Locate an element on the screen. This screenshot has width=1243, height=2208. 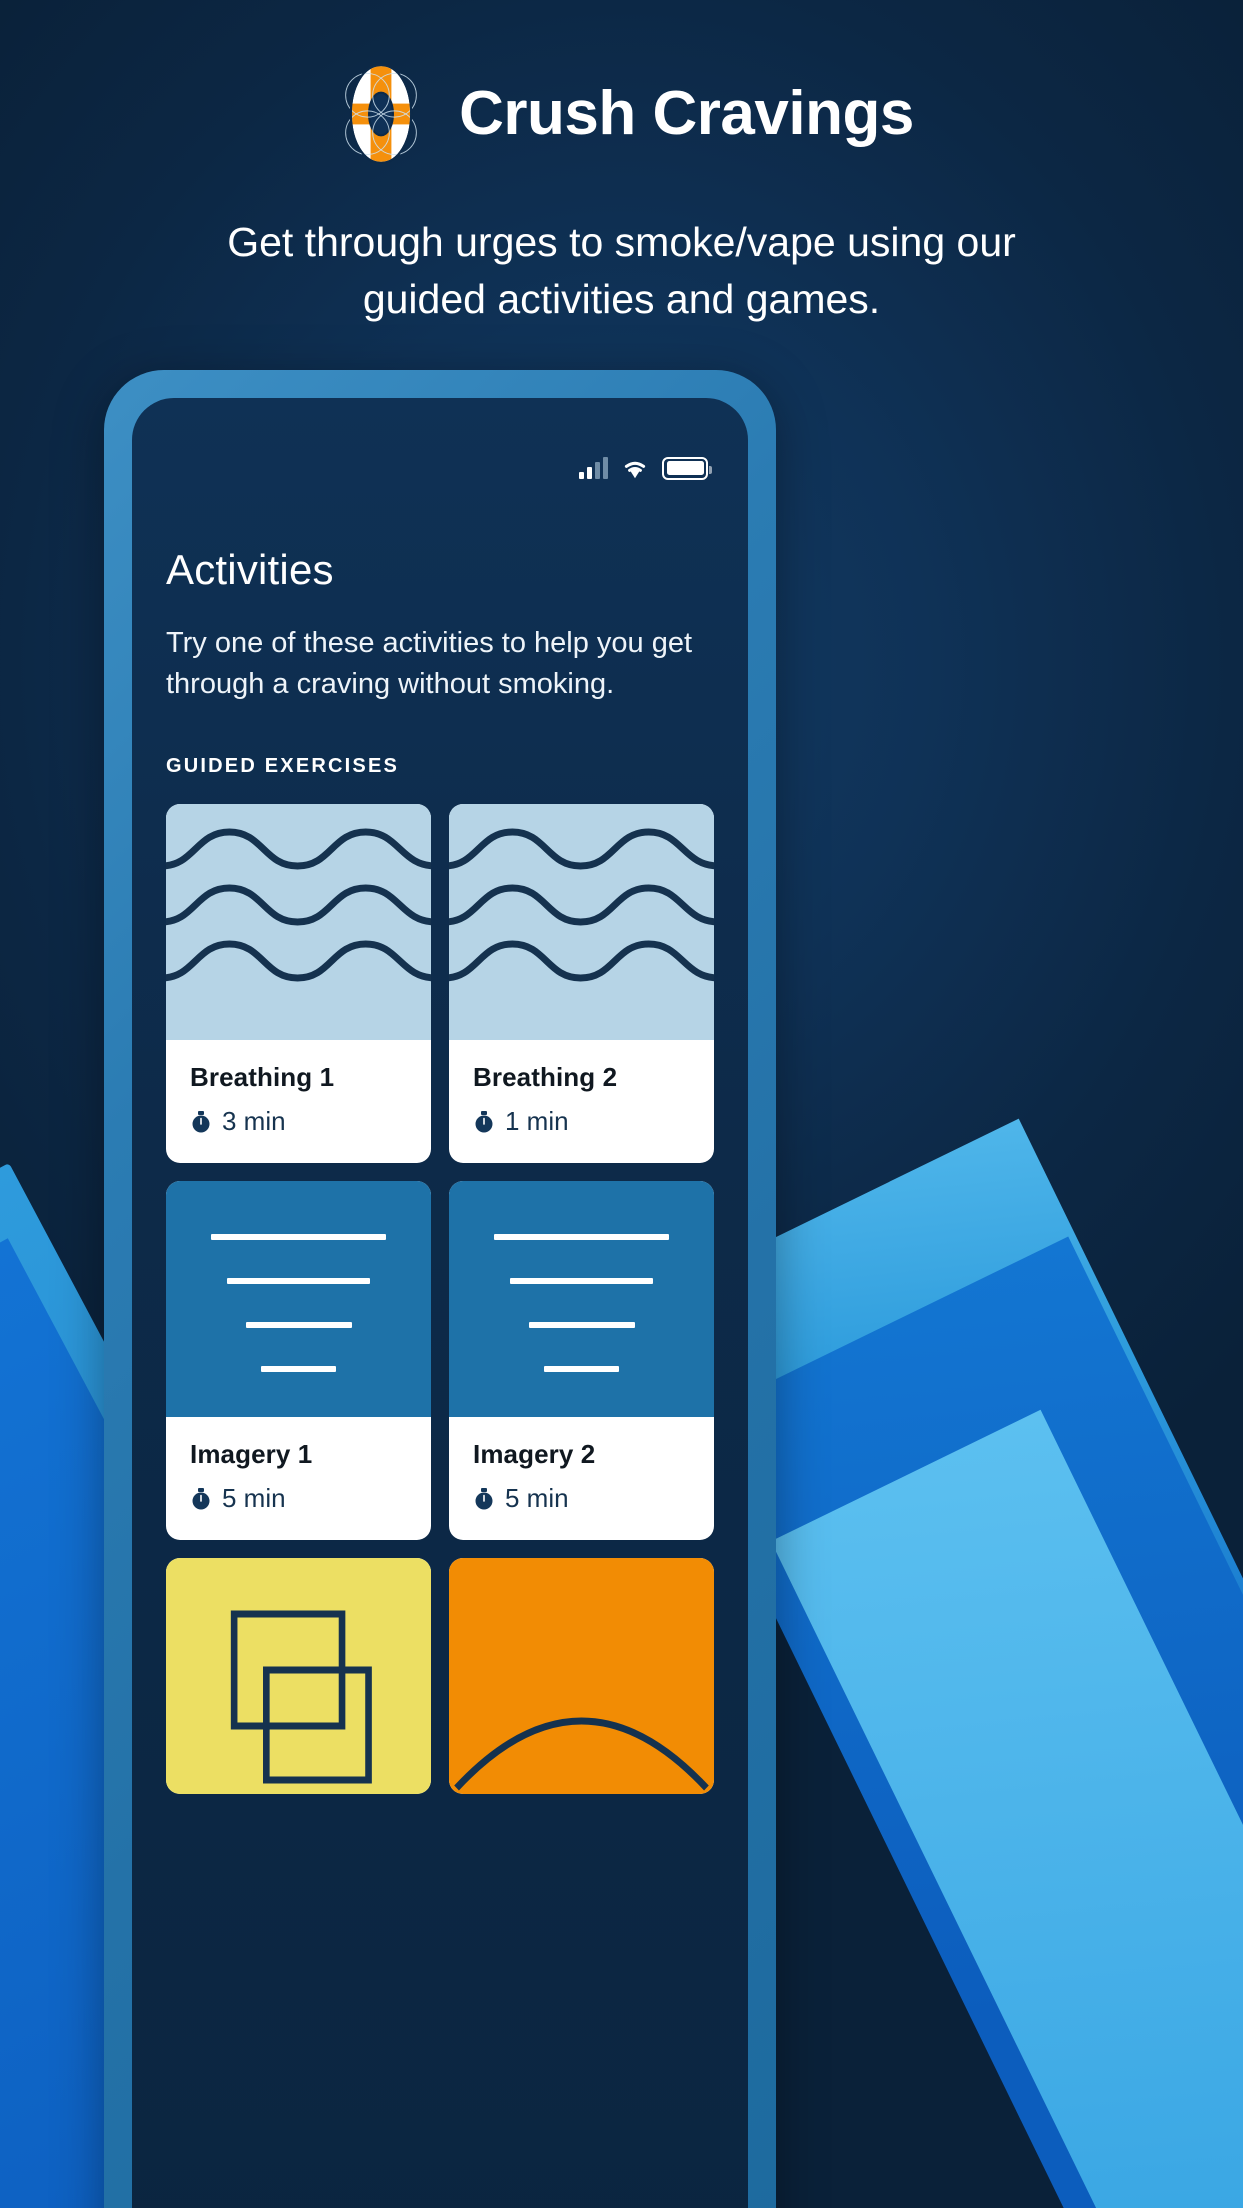
status-bar is located at coordinates (440, 446).